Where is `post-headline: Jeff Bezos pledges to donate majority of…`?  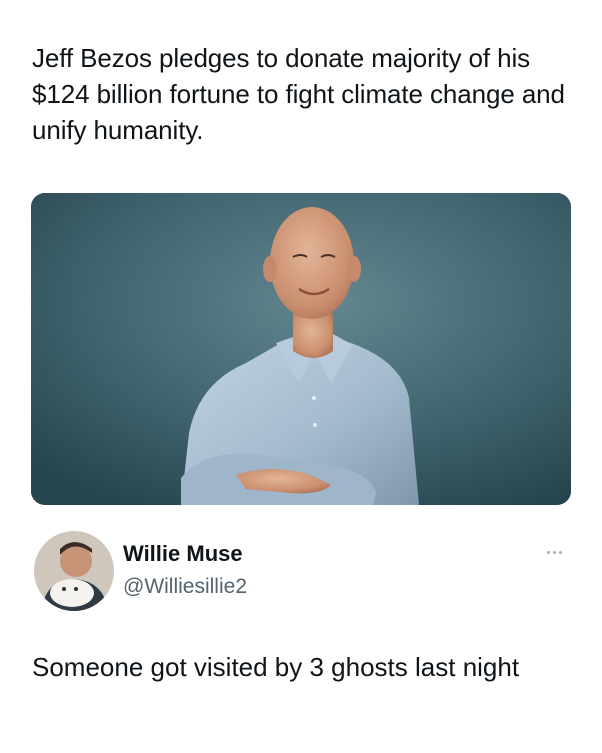
post-headline: Jeff Bezos pledges to donate majority of… is located at coordinates (298, 94).